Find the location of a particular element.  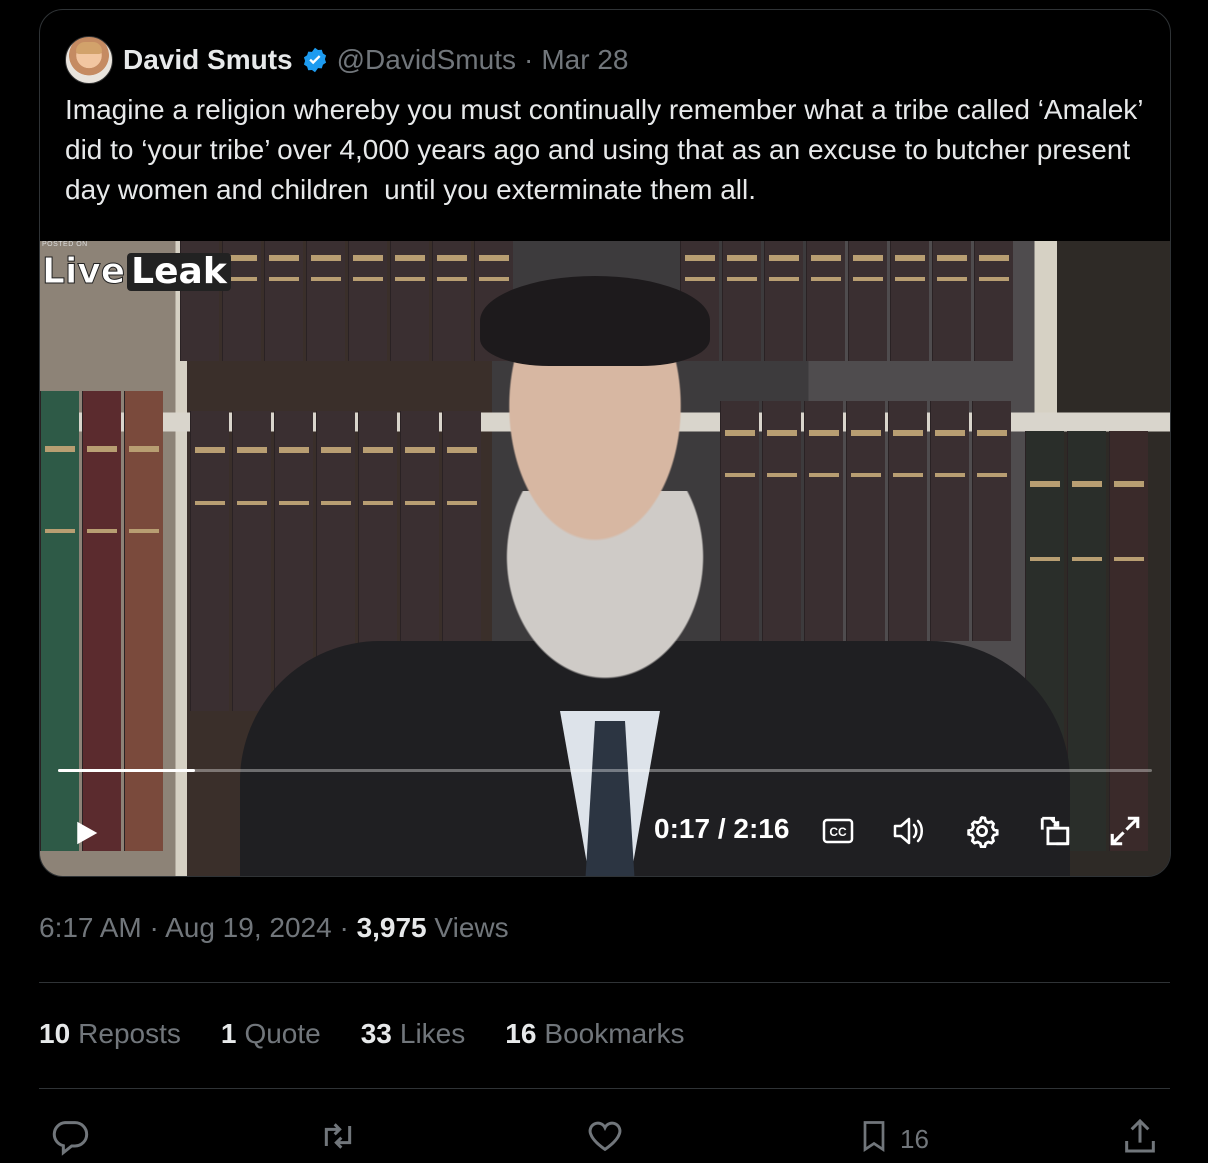

reply-icon is located at coordinates (70, 1136).